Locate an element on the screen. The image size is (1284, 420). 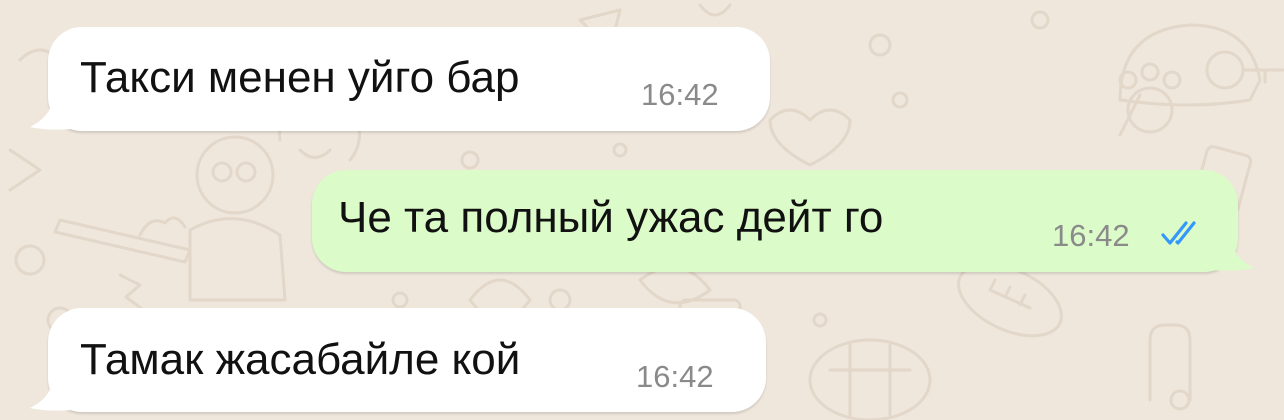
double-check-icon is located at coordinates (1178, 233).